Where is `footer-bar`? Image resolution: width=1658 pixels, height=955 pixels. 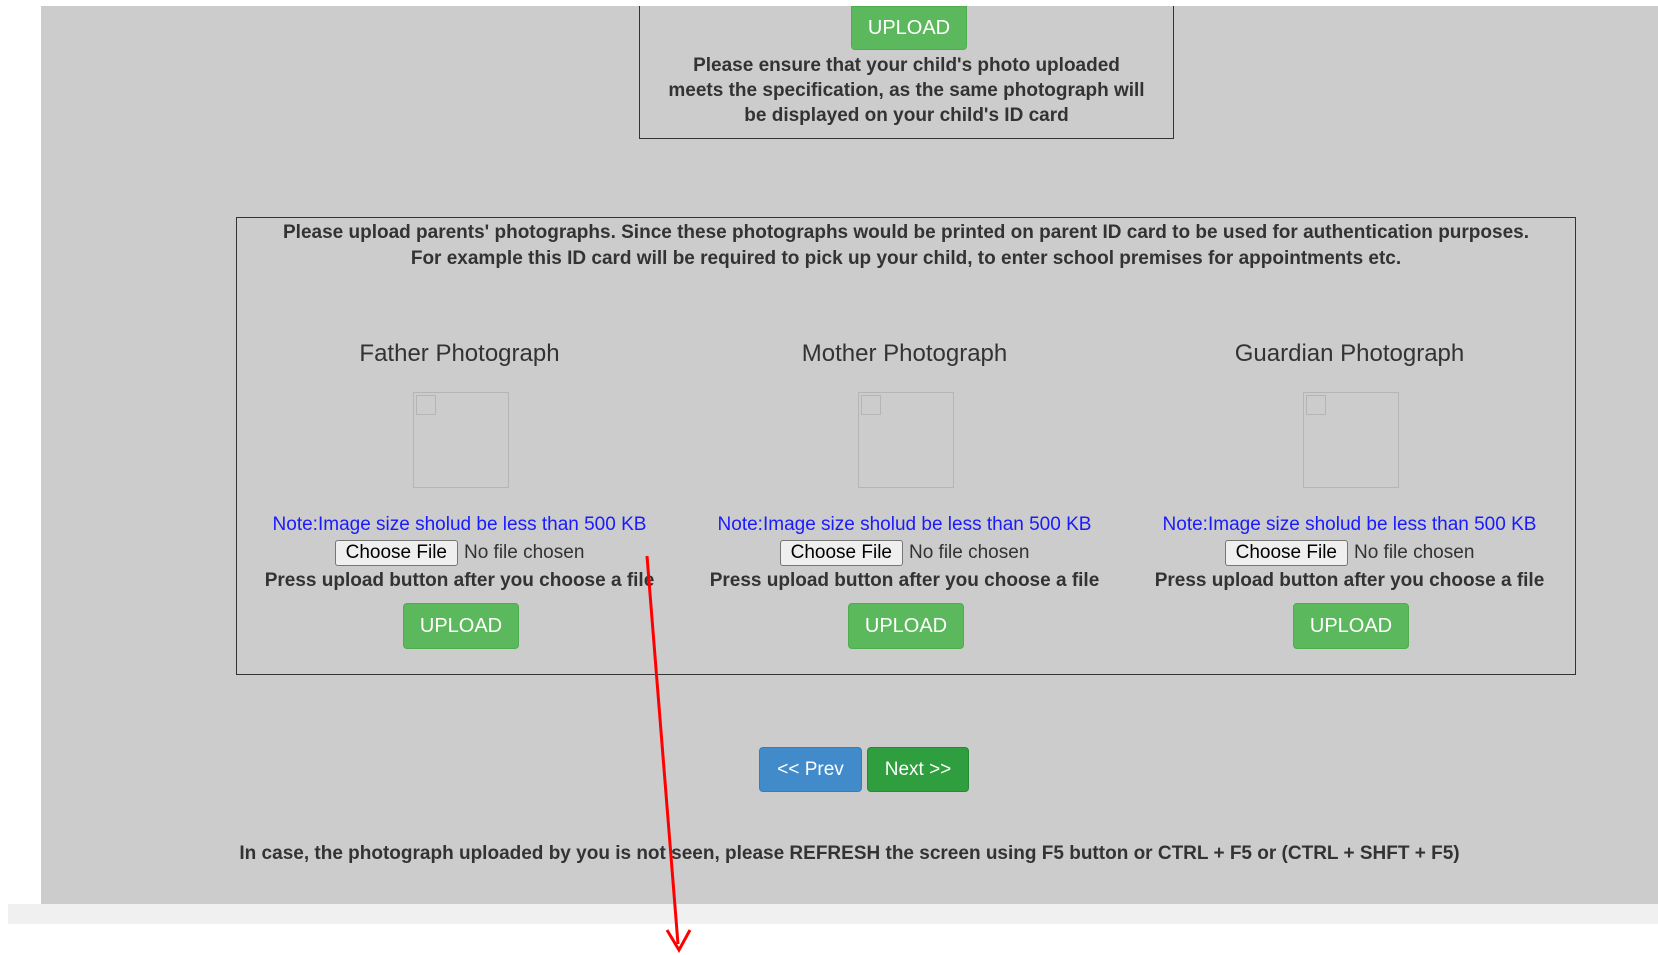
footer-bar is located at coordinates (833, 914).